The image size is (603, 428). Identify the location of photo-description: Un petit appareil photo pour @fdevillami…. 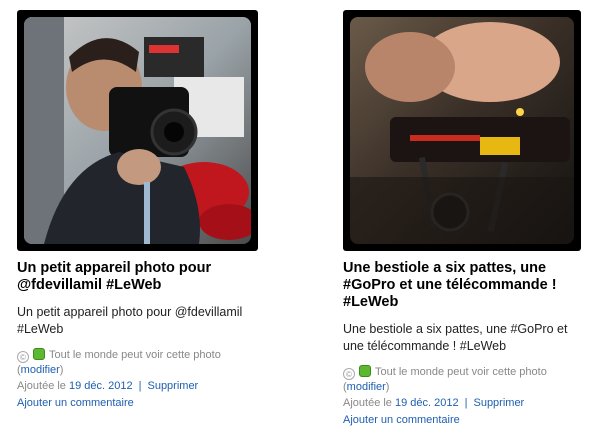
(130, 320).